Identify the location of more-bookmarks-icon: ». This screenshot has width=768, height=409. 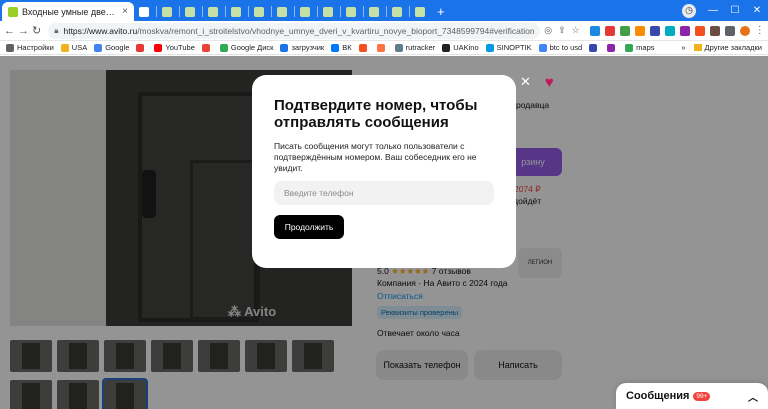
(683, 47).